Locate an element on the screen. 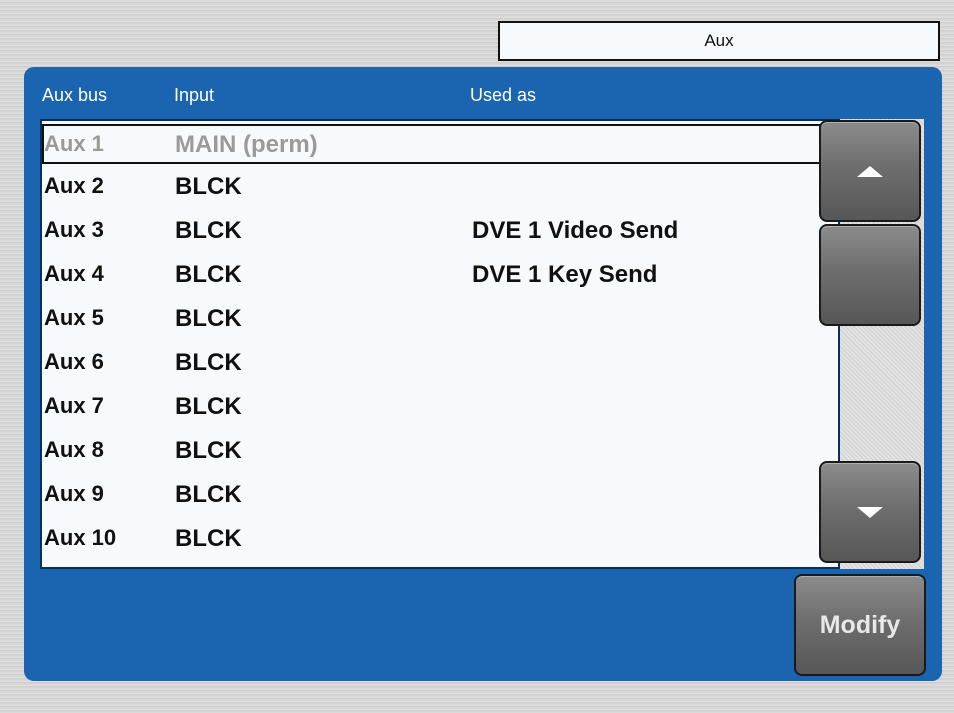 The width and height of the screenshot is (954, 713). scroll-up-button is located at coordinates (870, 171).